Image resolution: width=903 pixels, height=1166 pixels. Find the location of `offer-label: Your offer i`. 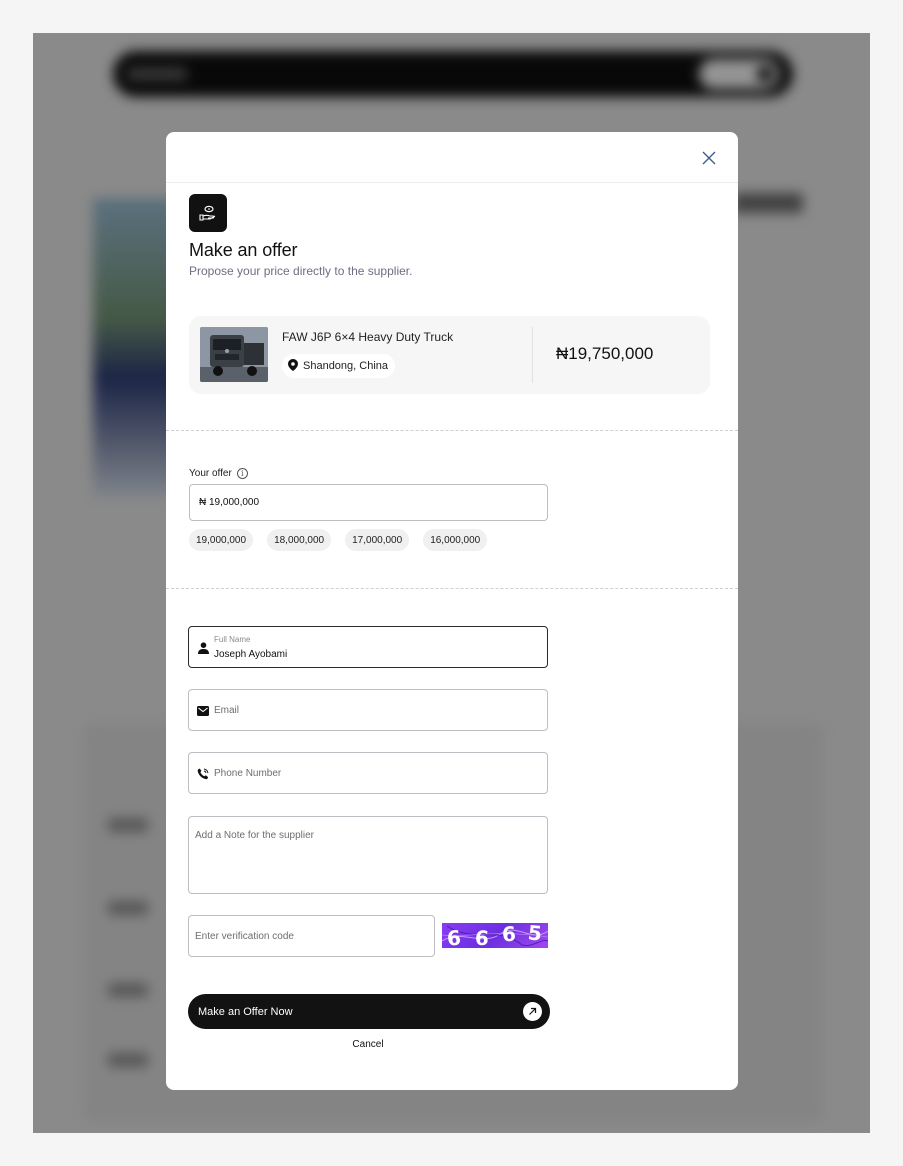

offer-label: Your offer i is located at coordinates (218, 473).